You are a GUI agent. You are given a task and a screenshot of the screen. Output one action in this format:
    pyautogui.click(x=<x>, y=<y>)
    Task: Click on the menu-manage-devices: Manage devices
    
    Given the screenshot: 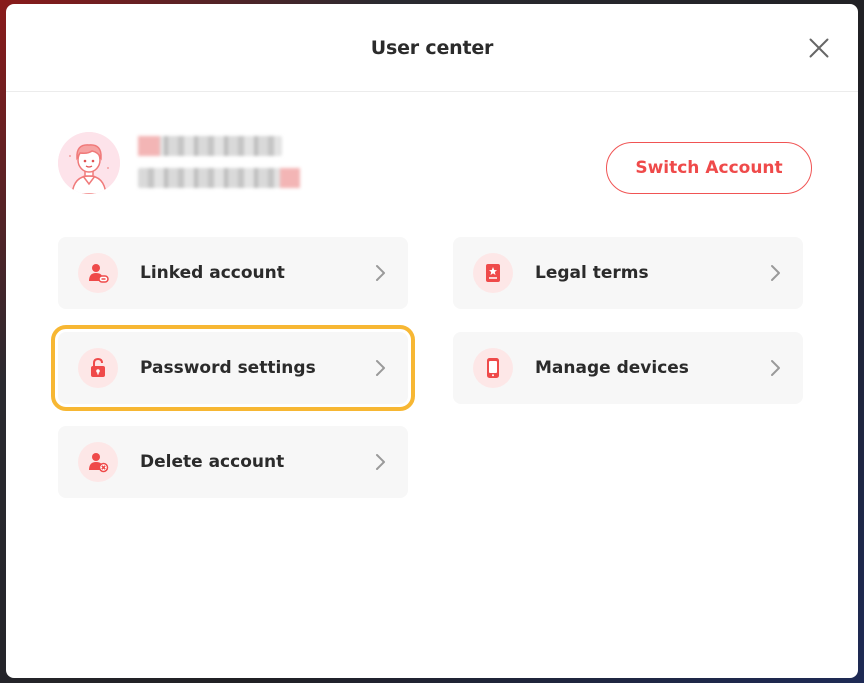 What is the action you would take?
    pyautogui.click(x=628, y=368)
    